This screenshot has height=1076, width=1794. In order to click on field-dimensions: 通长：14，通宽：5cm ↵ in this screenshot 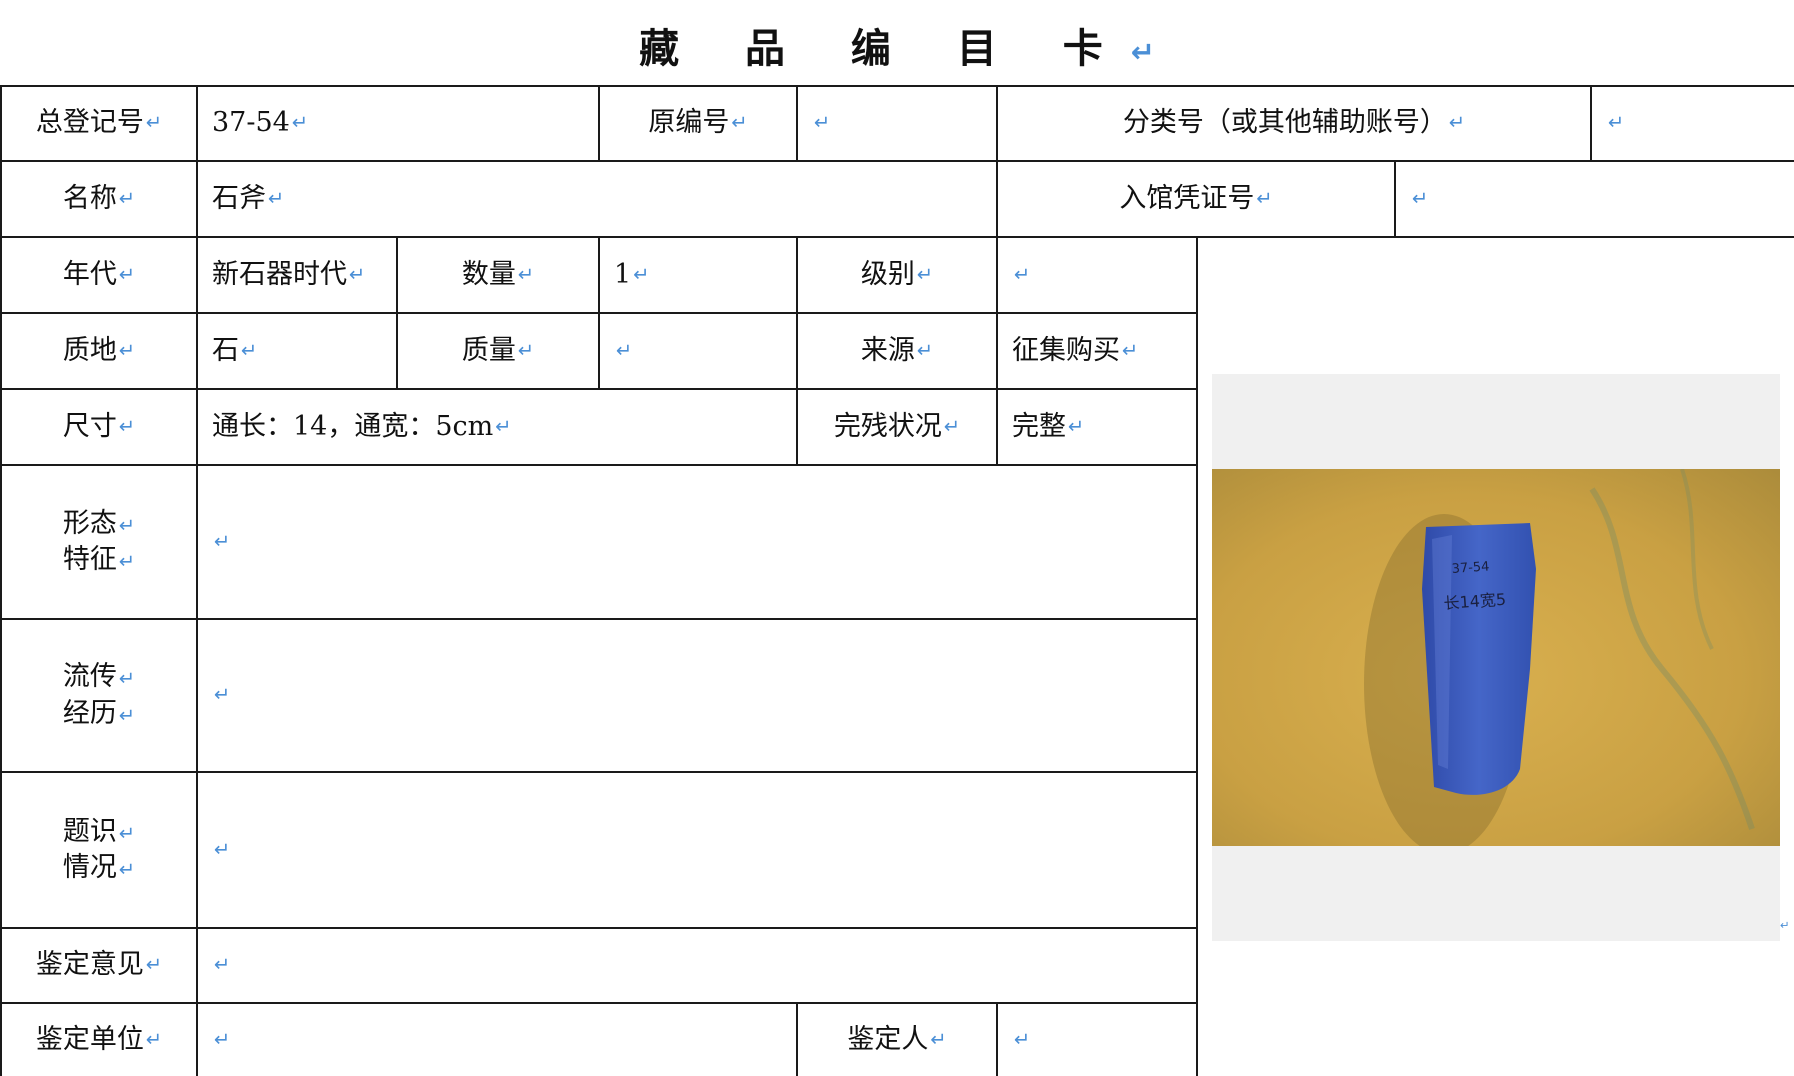, I will do `click(497, 427)`.